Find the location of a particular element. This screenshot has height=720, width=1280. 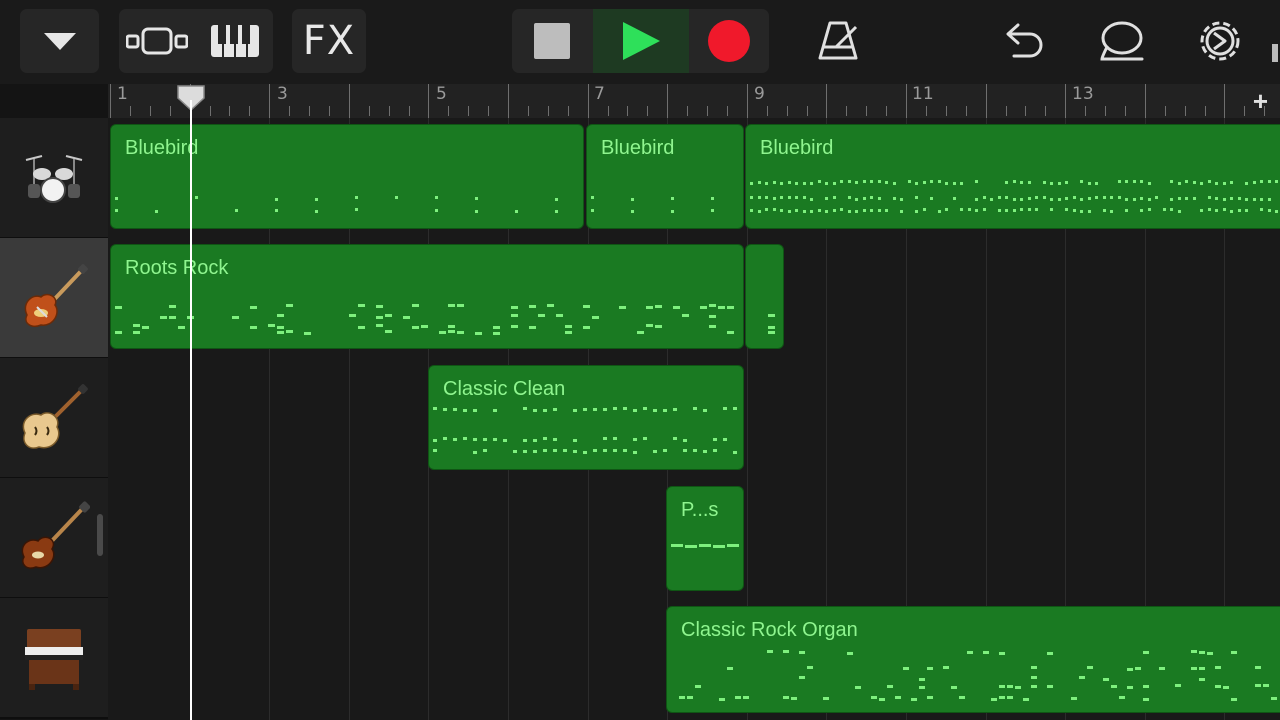

region-bluebird-2: Bluebird is located at coordinates (665, 176).